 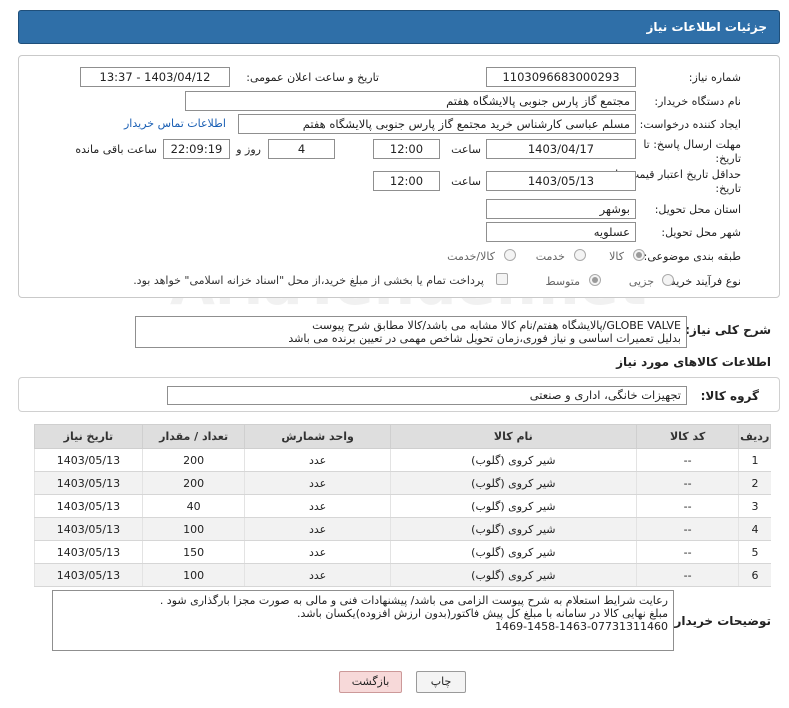 I want to click on contact-buyer-link: اطلاعات تماس خریدار, so click(x=175, y=123).